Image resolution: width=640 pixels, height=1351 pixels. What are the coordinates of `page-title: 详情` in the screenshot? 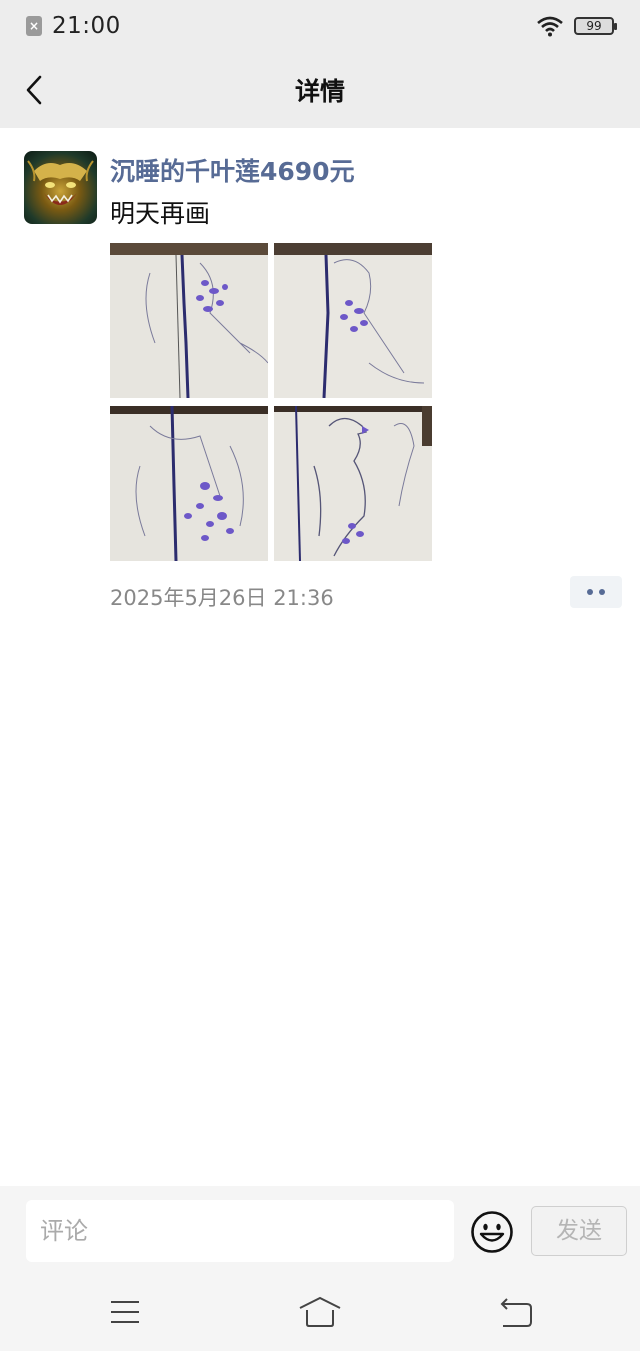 It's located at (319, 91).